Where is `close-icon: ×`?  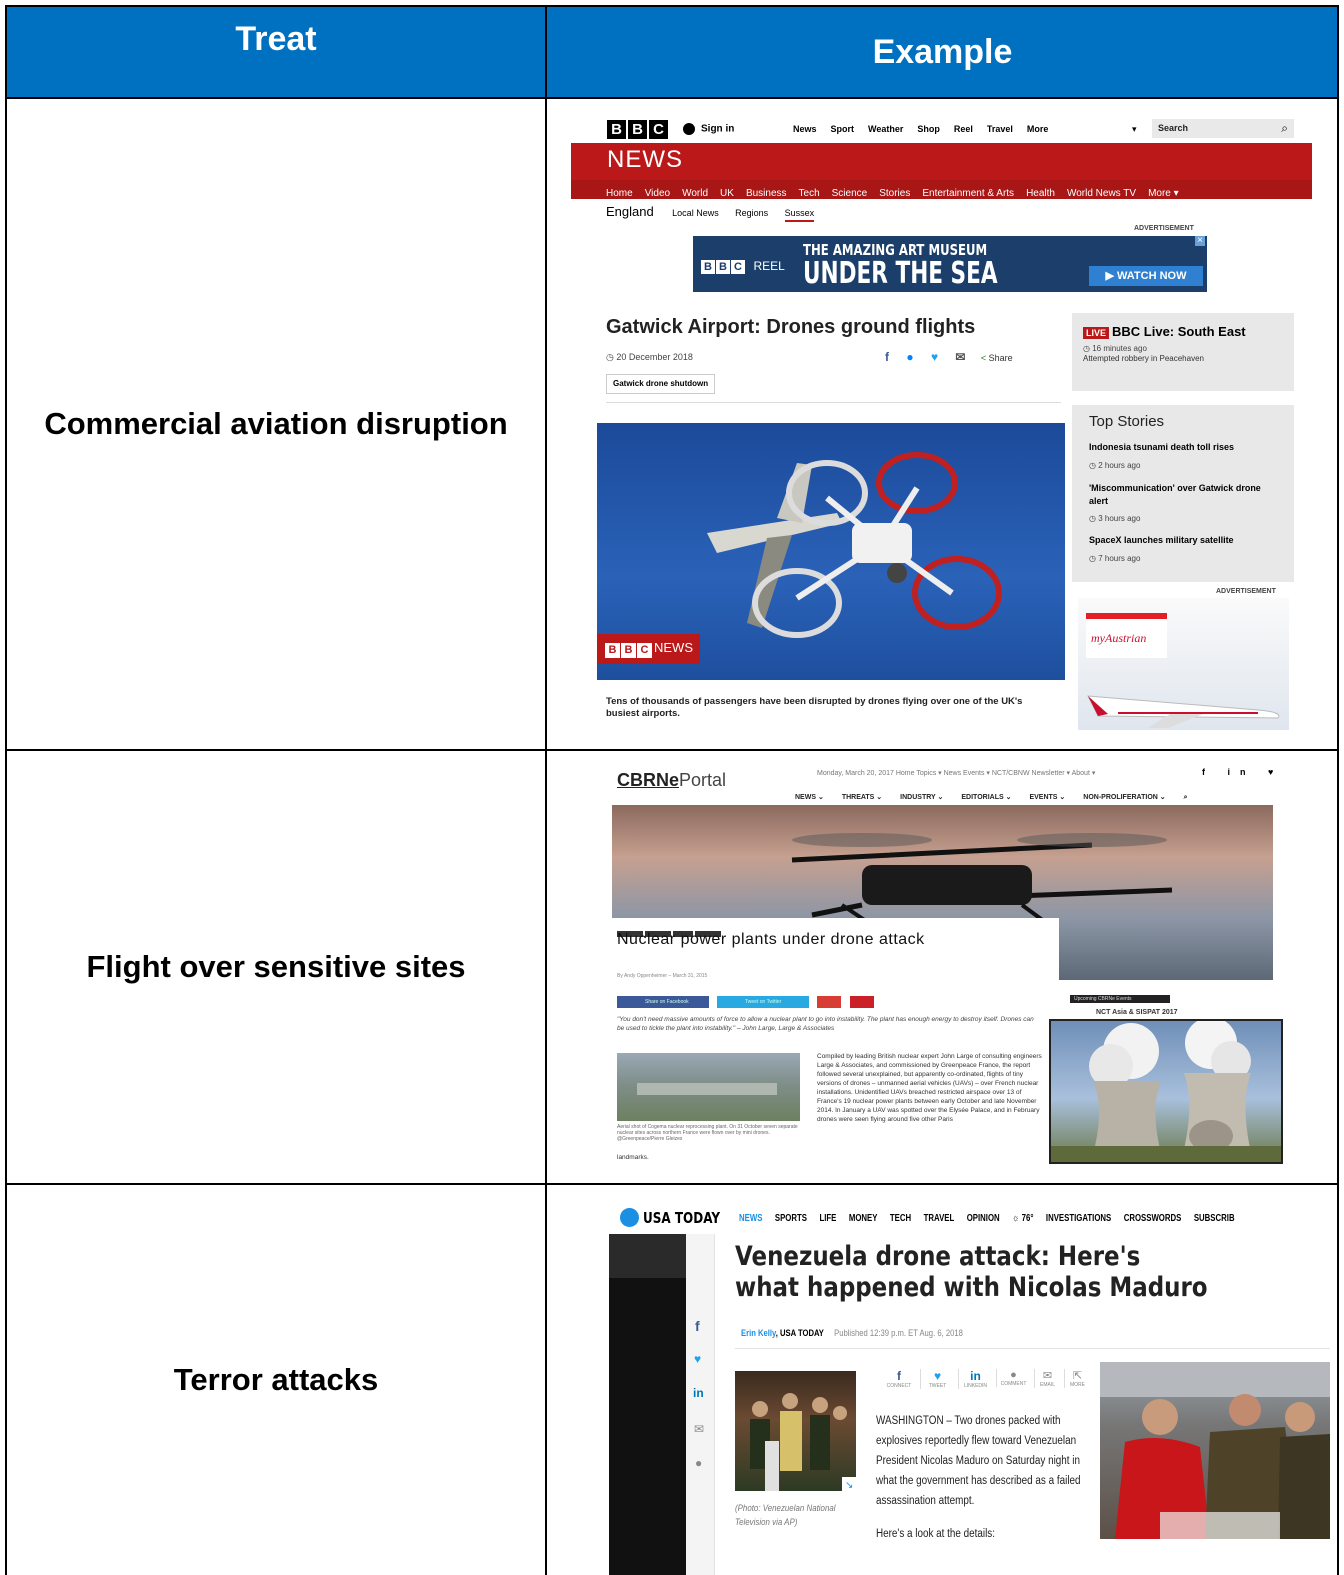 close-icon: × is located at coordinates (1200, 241).